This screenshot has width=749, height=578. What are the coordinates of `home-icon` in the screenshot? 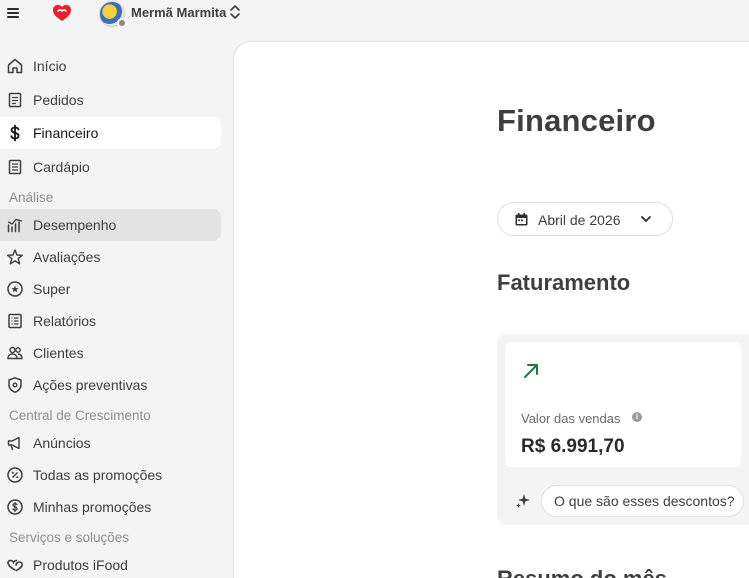 It's located at (15, 66).